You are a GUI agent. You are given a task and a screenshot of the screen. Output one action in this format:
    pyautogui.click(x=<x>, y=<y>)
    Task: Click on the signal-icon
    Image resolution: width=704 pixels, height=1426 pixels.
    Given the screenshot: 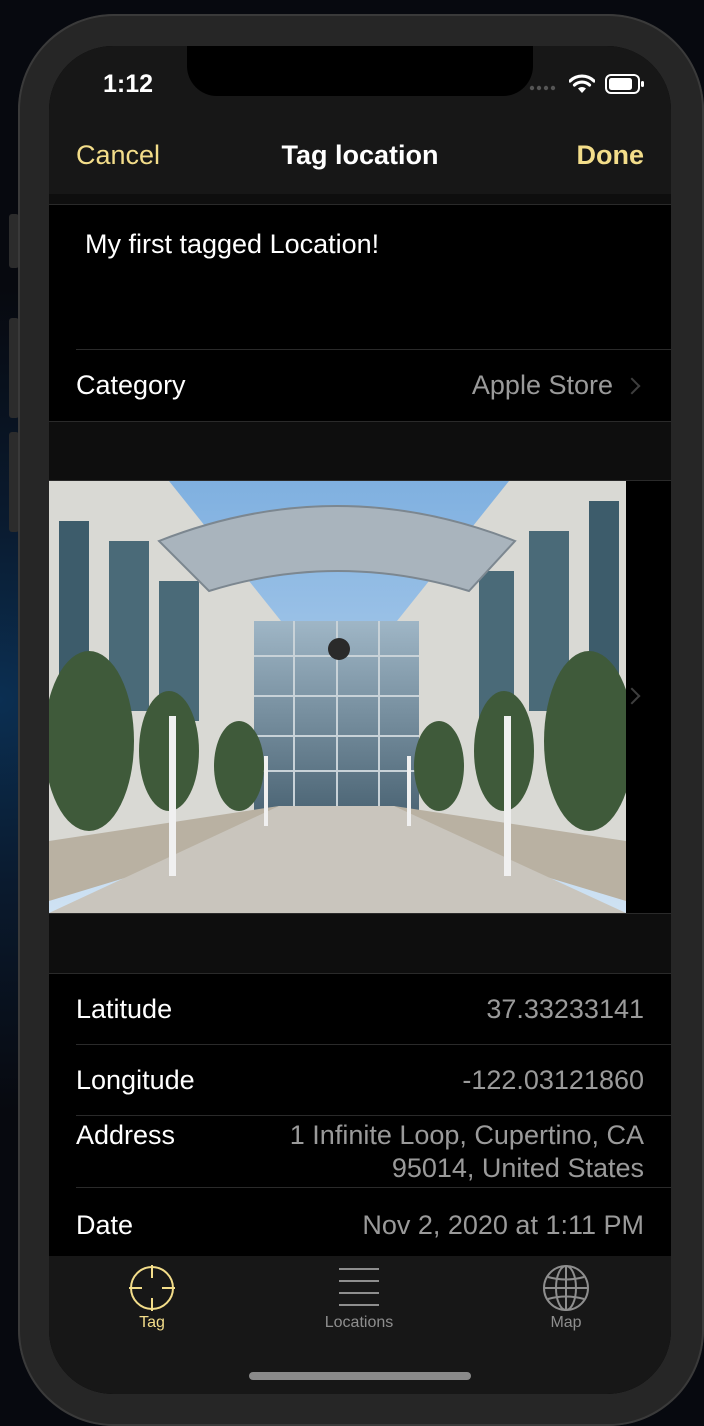 What is the action you would take?
    pyautogui.click(x=544, y=87)
    